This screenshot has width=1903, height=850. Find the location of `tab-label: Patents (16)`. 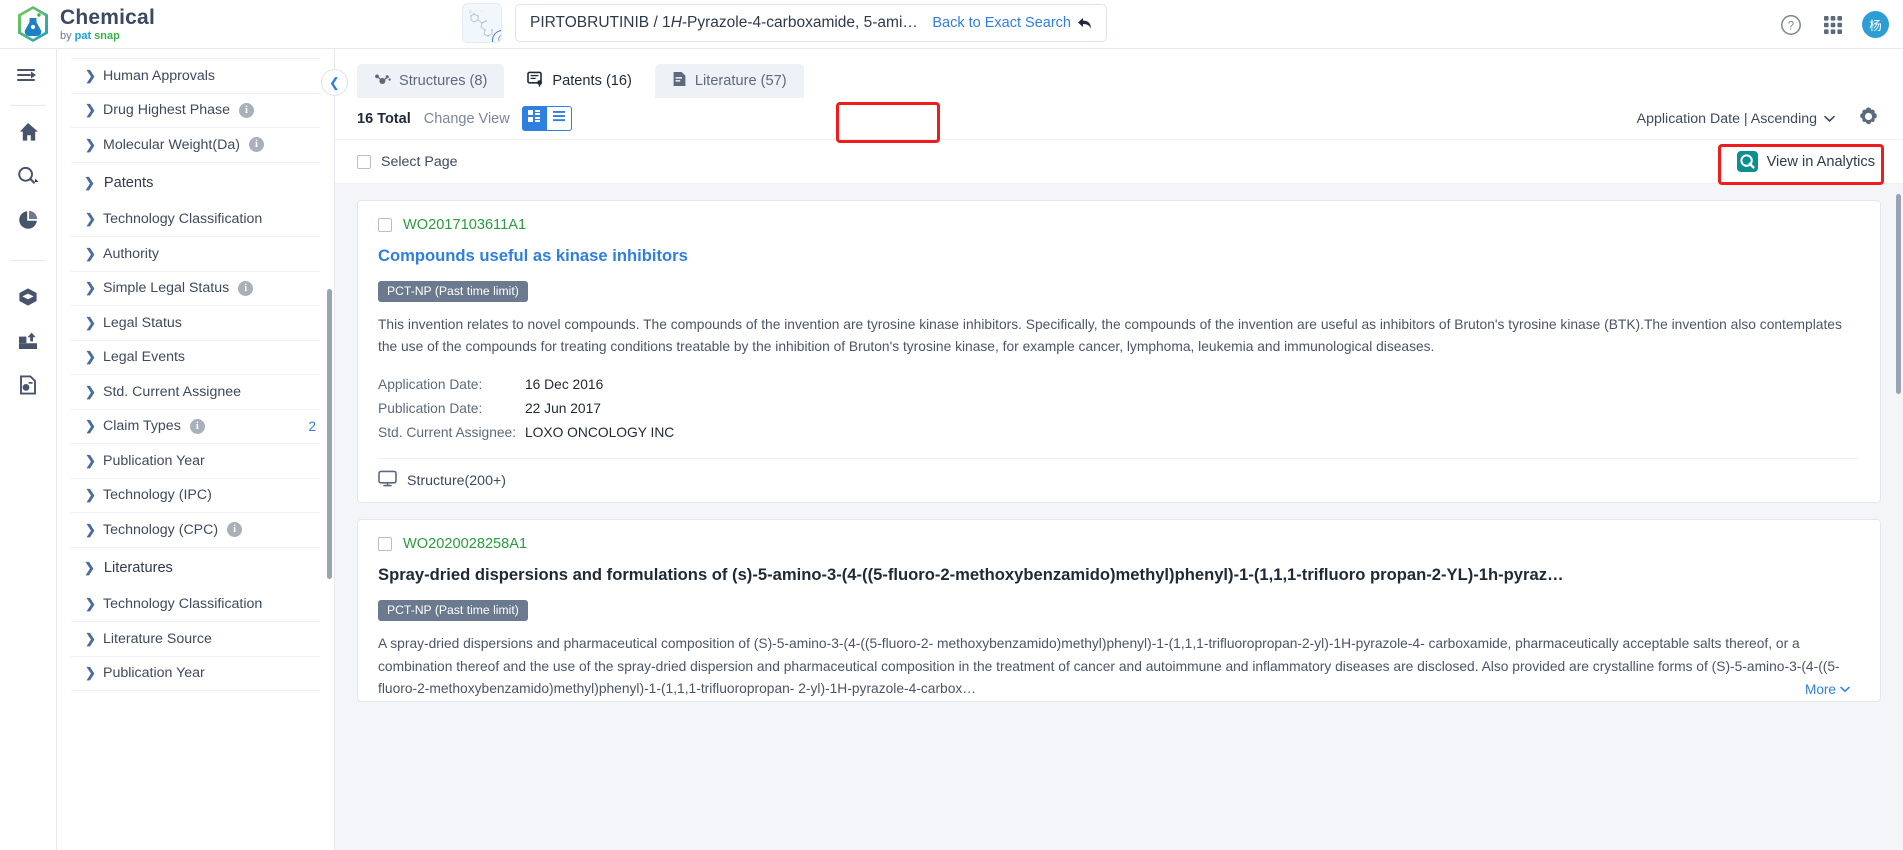

tab-label: Patents (16) is located at coordinates (592, 81).